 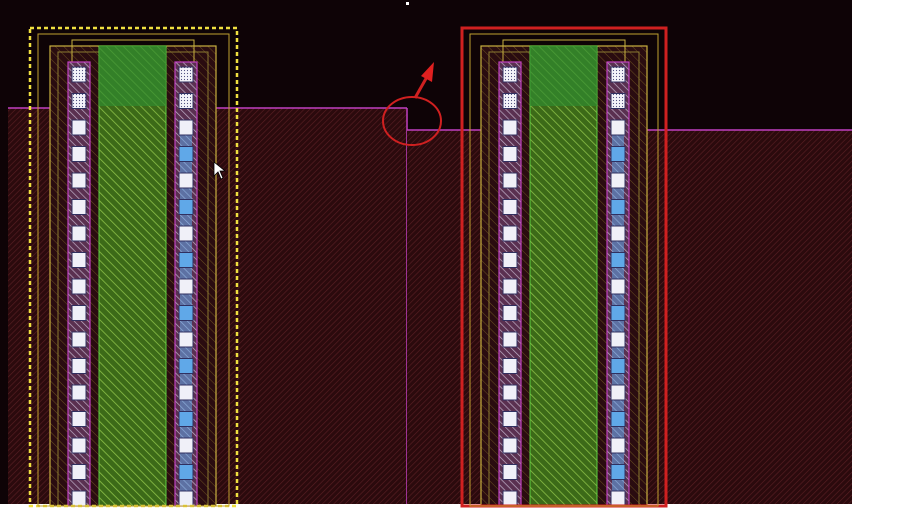 I want to click on contacts-right-b, so click(x=618, y=286).